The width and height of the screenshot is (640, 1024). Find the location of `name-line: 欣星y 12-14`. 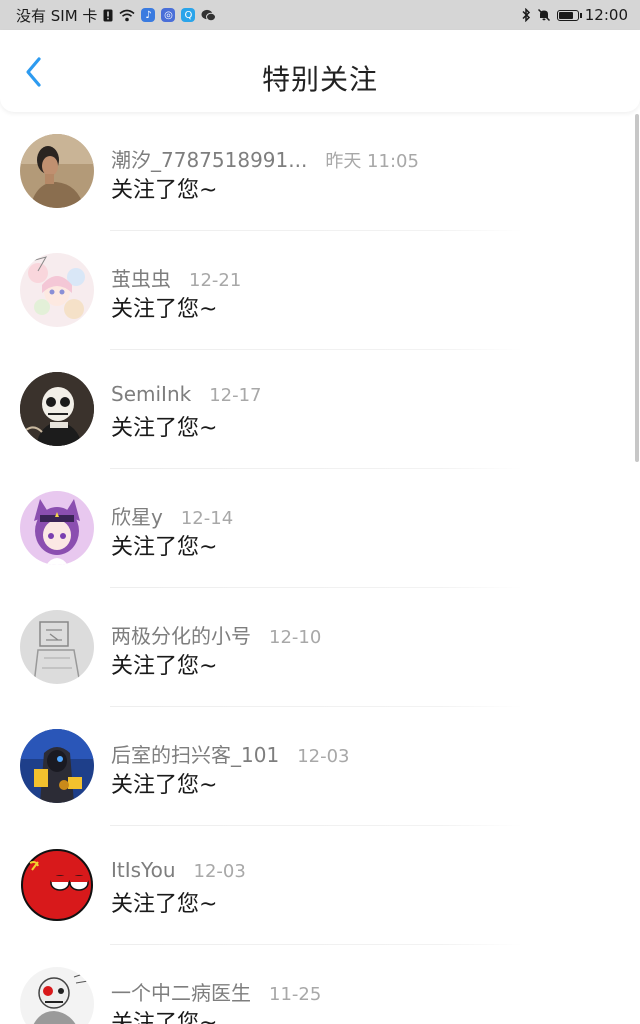

name-line: 欣星y 12-14 is located at coordinates (172, 515).